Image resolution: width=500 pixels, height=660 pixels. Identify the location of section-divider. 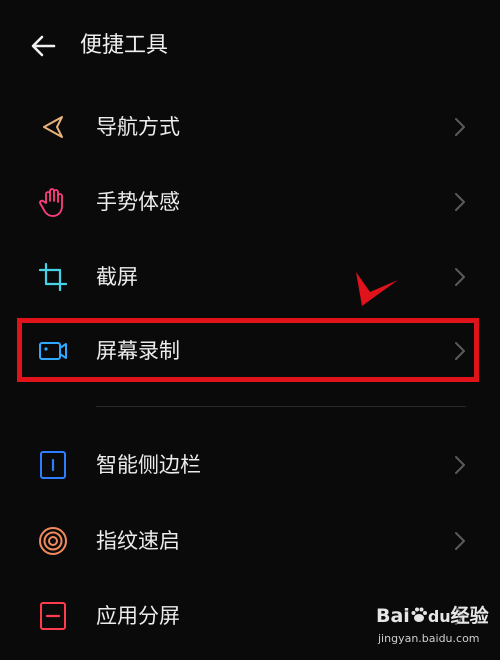
(281, 406).